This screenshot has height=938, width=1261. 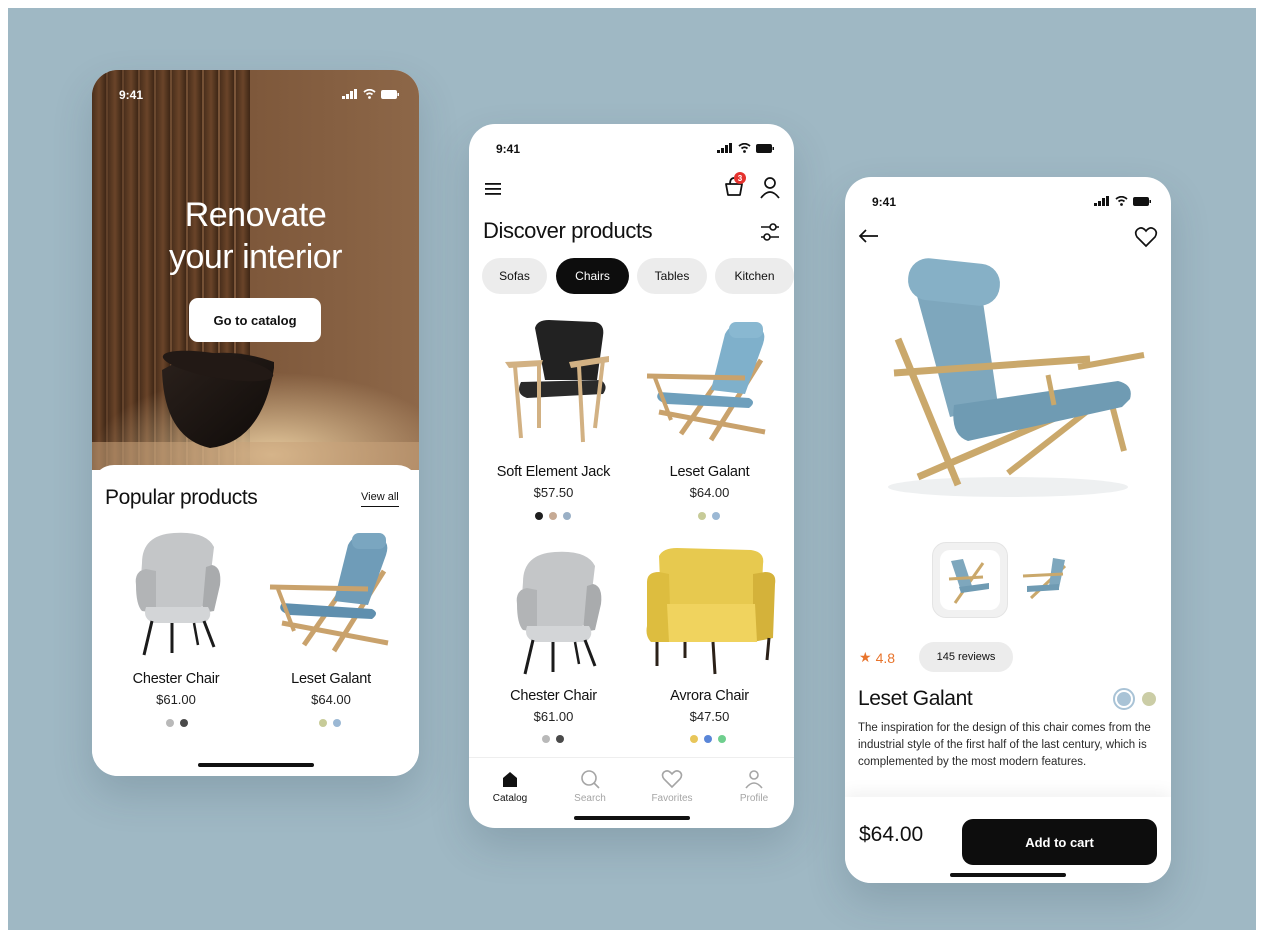 I want to click on color-option, so click(x=1149, y=699).